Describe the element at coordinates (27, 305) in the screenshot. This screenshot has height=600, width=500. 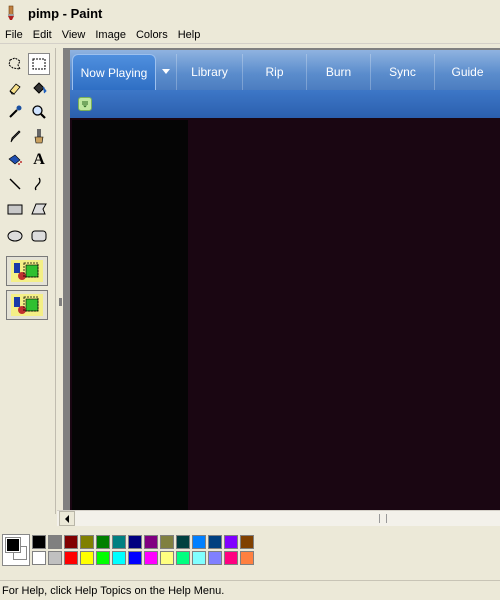
I see `tool-option-transparent-on` at that location.